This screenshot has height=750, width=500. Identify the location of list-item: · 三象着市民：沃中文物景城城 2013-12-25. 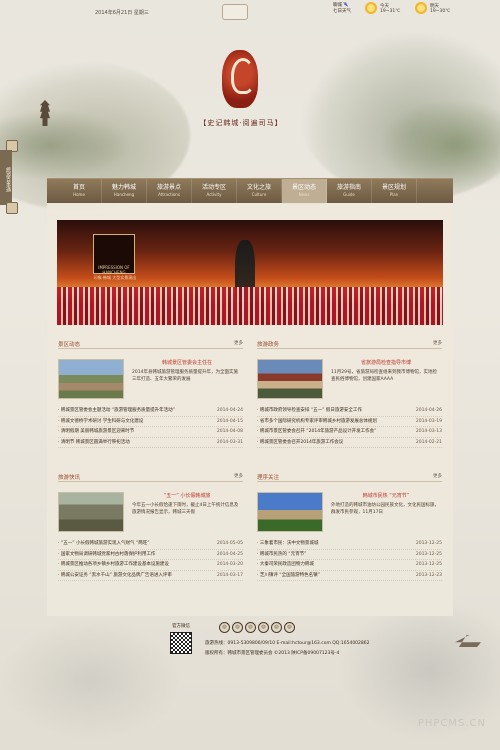
(349, 544).